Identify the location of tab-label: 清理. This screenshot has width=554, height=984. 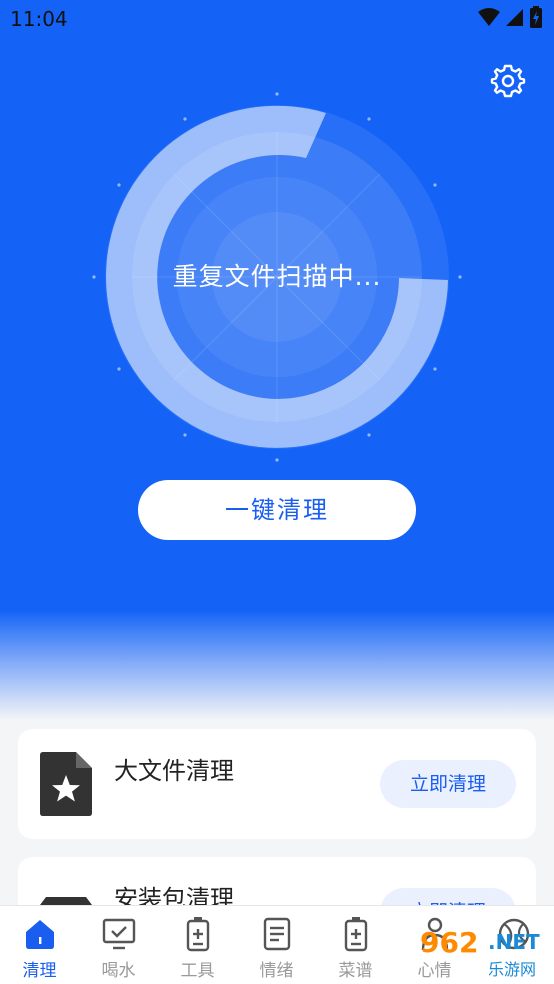
(39, 971).